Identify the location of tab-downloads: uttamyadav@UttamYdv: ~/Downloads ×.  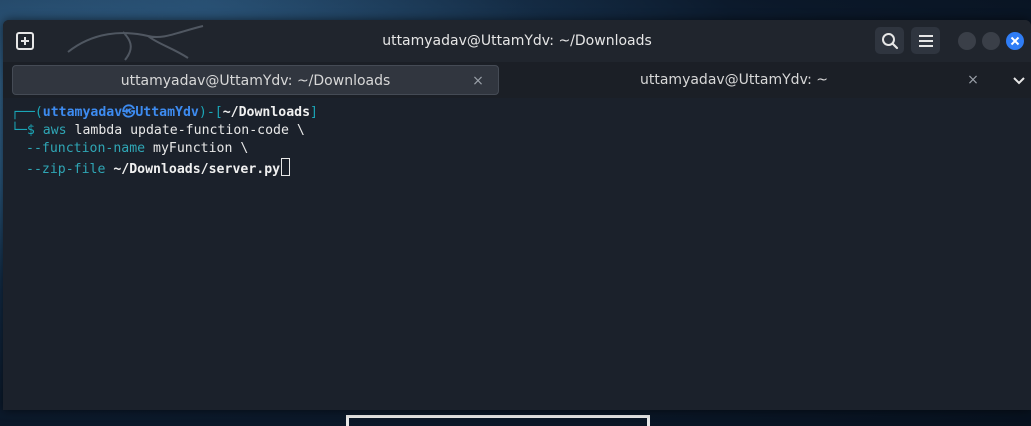
(255, 80).